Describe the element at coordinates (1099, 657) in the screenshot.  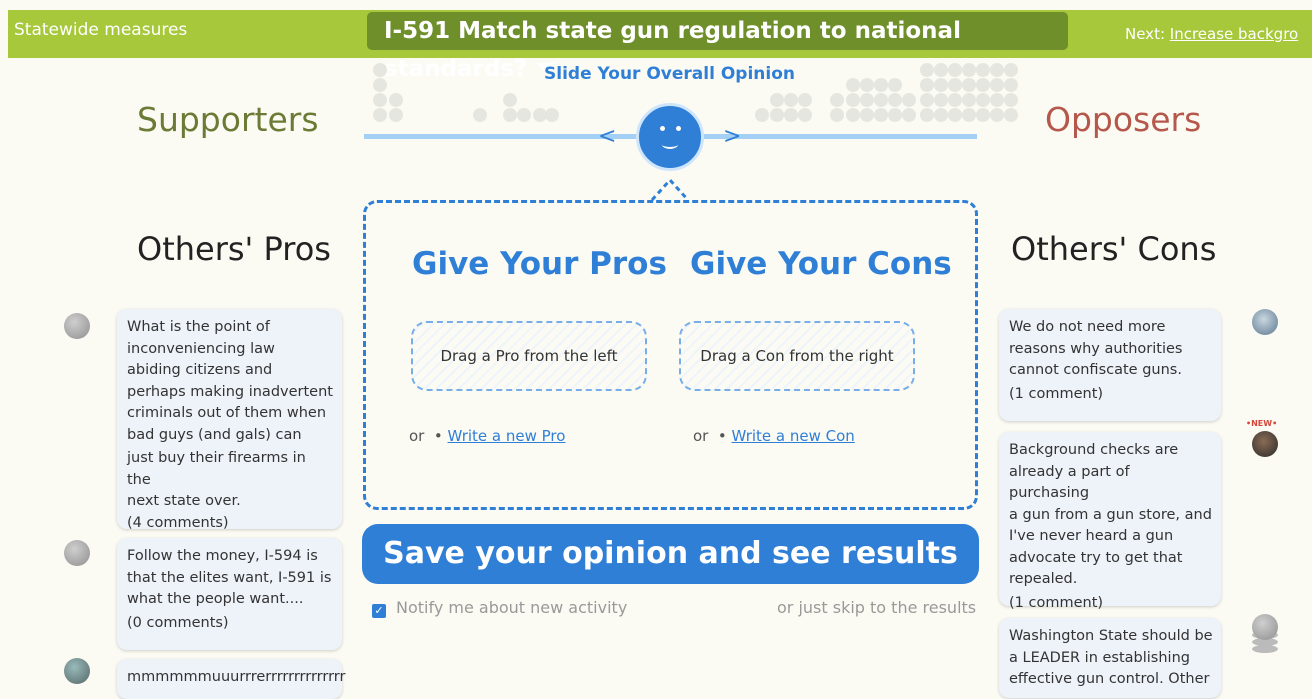
I see `con-line: a LEADER in establishing` at that location.